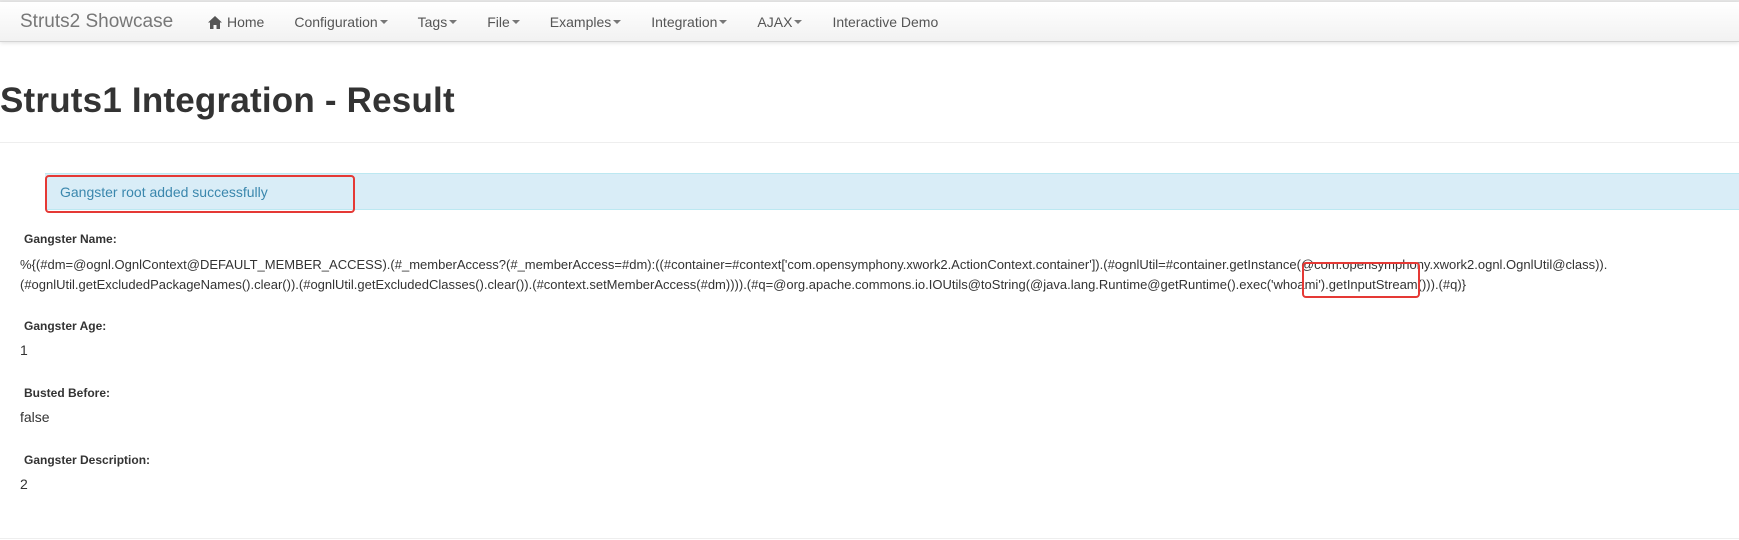  What do you see at coordinates (200, 194) in the screenshot?
I see `highlight-box-alert` at bounding box center [200, 194].